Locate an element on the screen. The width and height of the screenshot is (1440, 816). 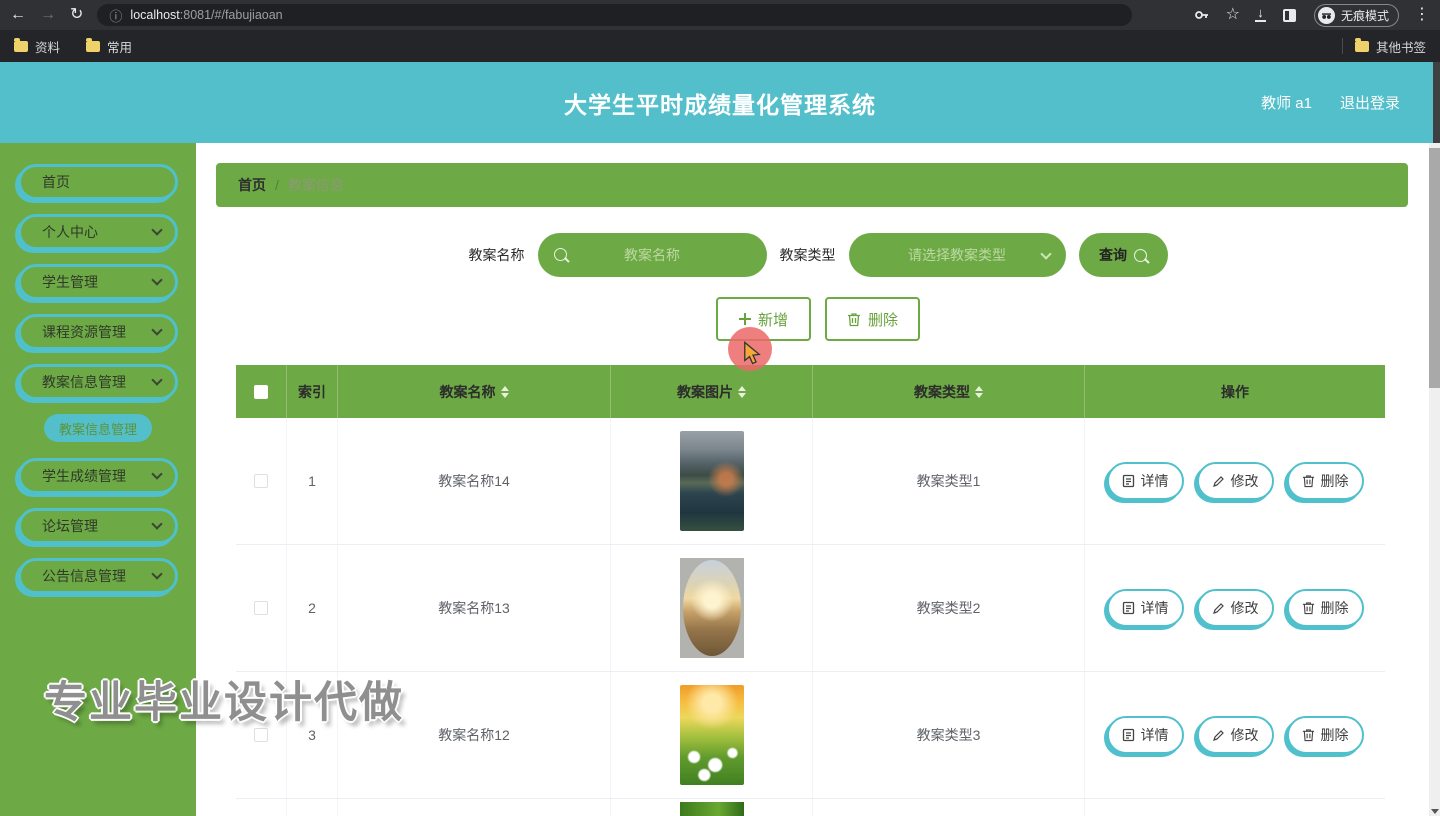
lesson-name: 教案名称14 is located at coordinates (474, 481).